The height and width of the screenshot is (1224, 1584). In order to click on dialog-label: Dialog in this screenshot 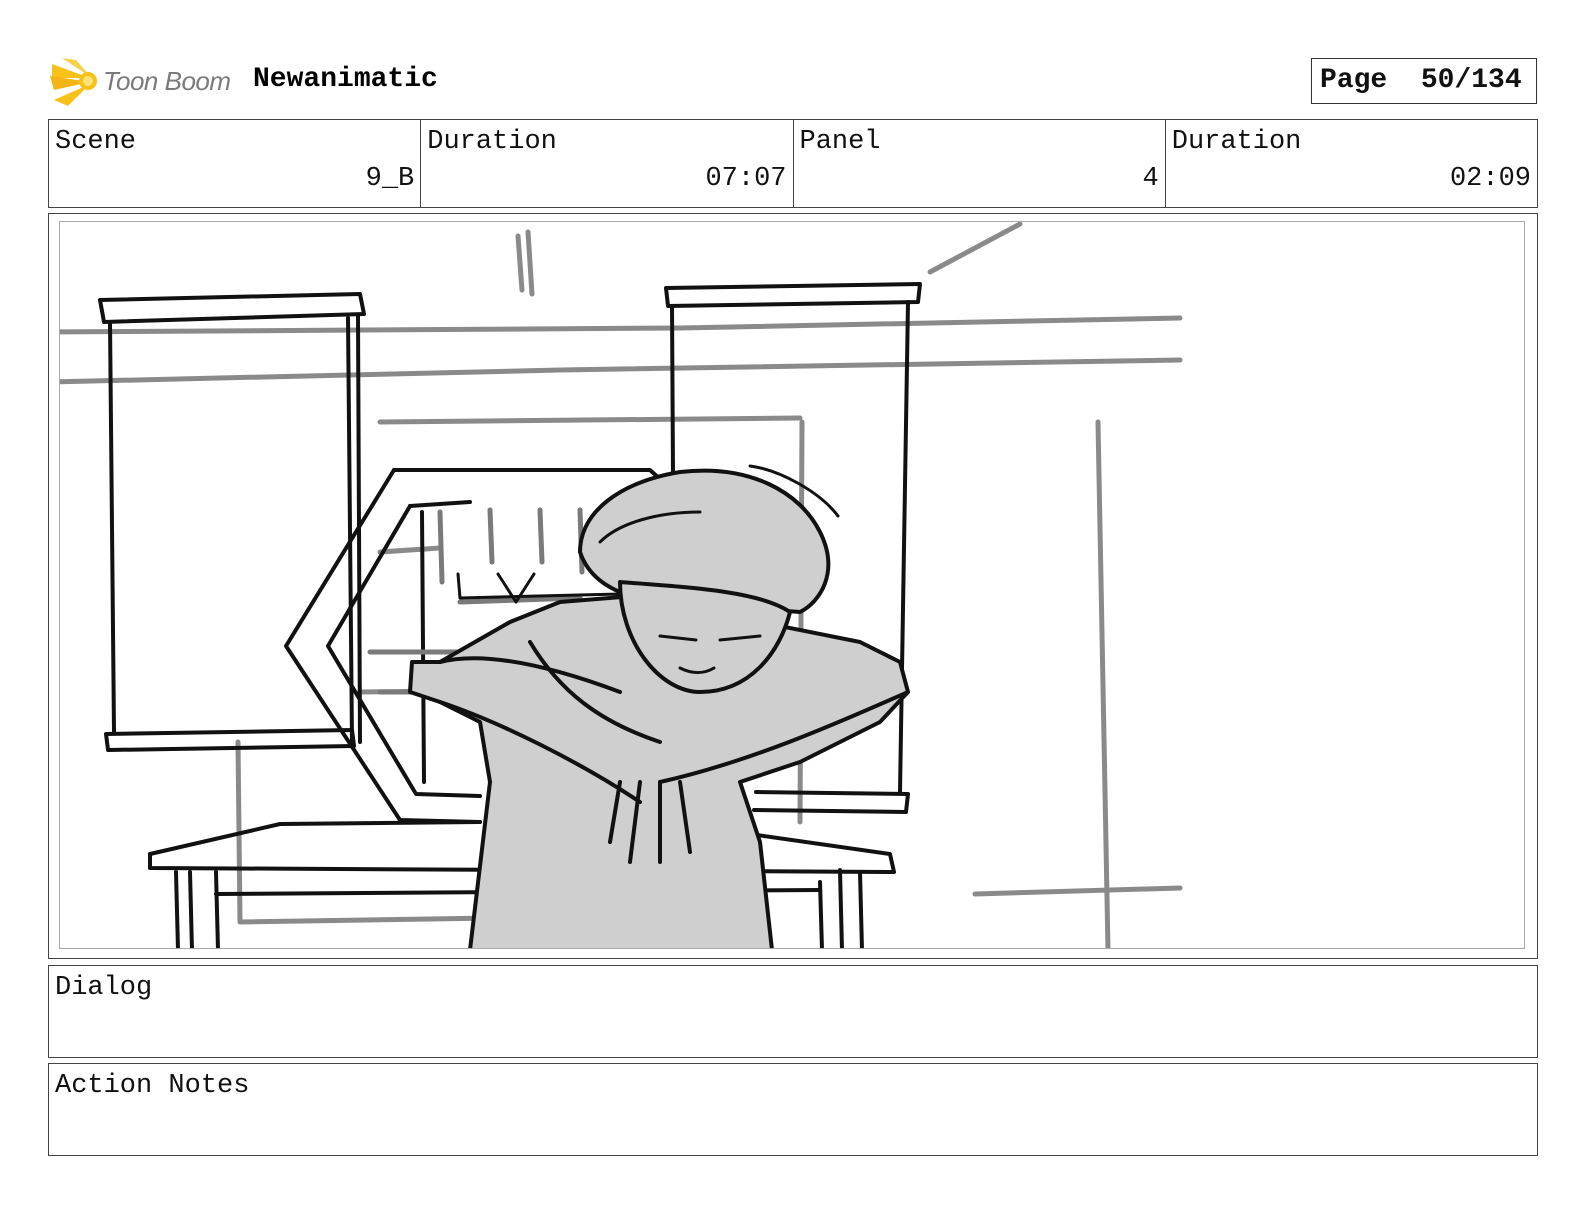, I will do `click(104, 988)`.